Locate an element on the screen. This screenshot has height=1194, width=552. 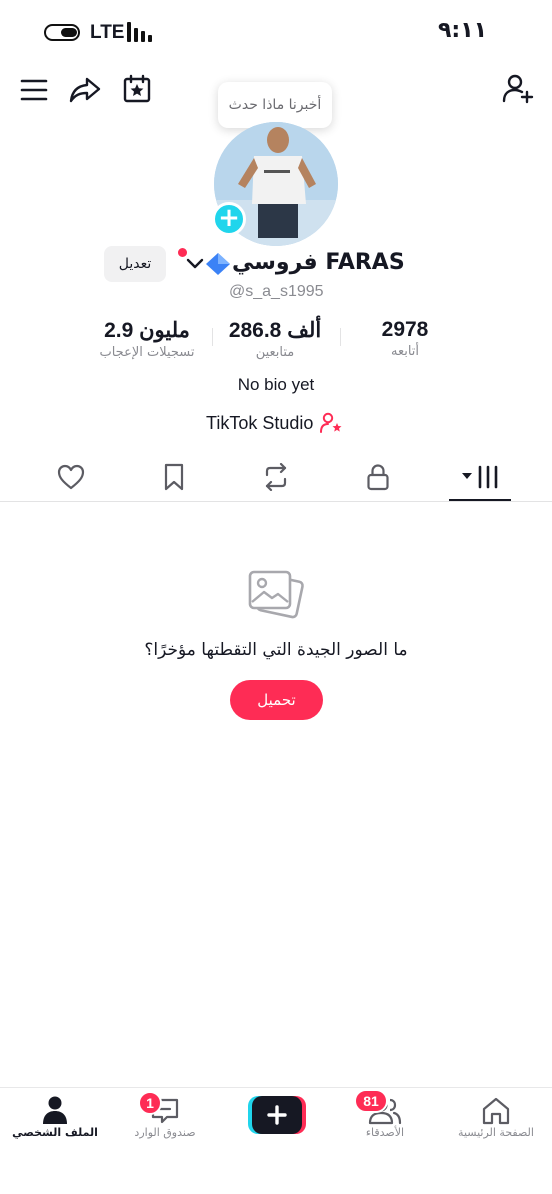
nav-friends-label: الأصدقاء is located at coordinates (385, 1132).